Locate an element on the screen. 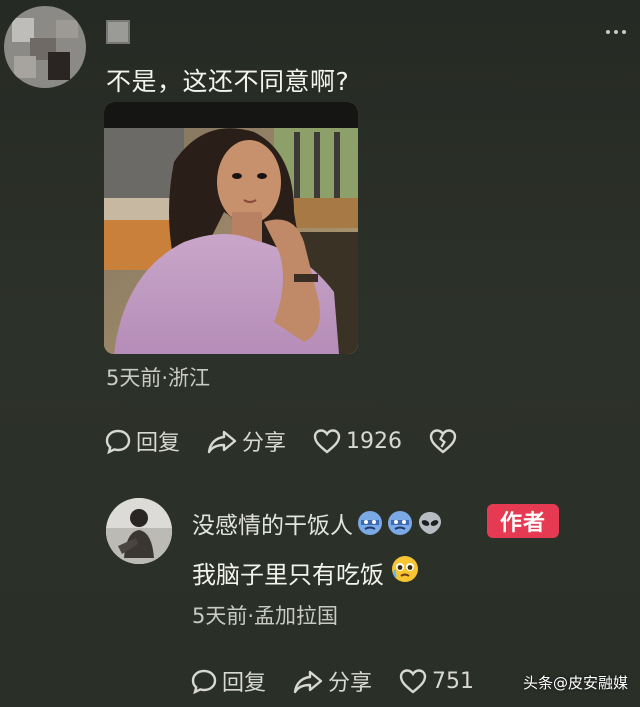 The image size is (640, 707). ellipsis-icon is located at coordinates (616, 32).